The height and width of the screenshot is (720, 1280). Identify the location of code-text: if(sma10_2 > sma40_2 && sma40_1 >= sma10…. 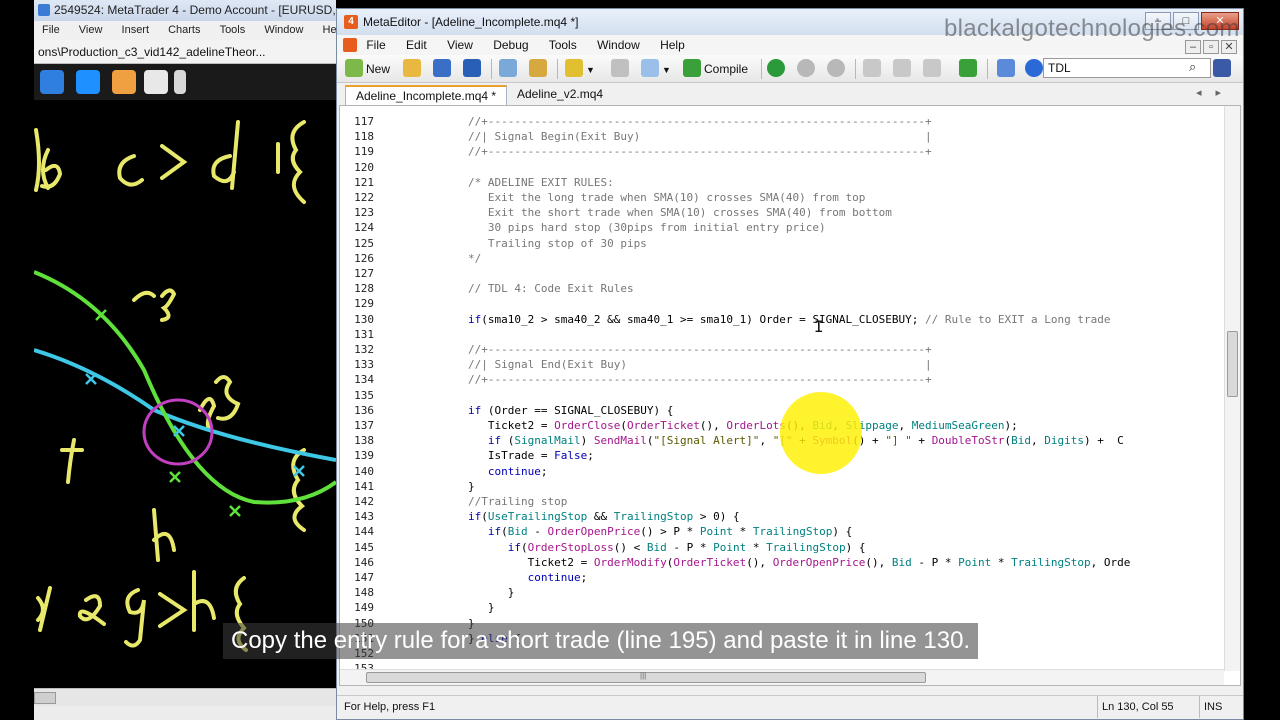
(789, 319).